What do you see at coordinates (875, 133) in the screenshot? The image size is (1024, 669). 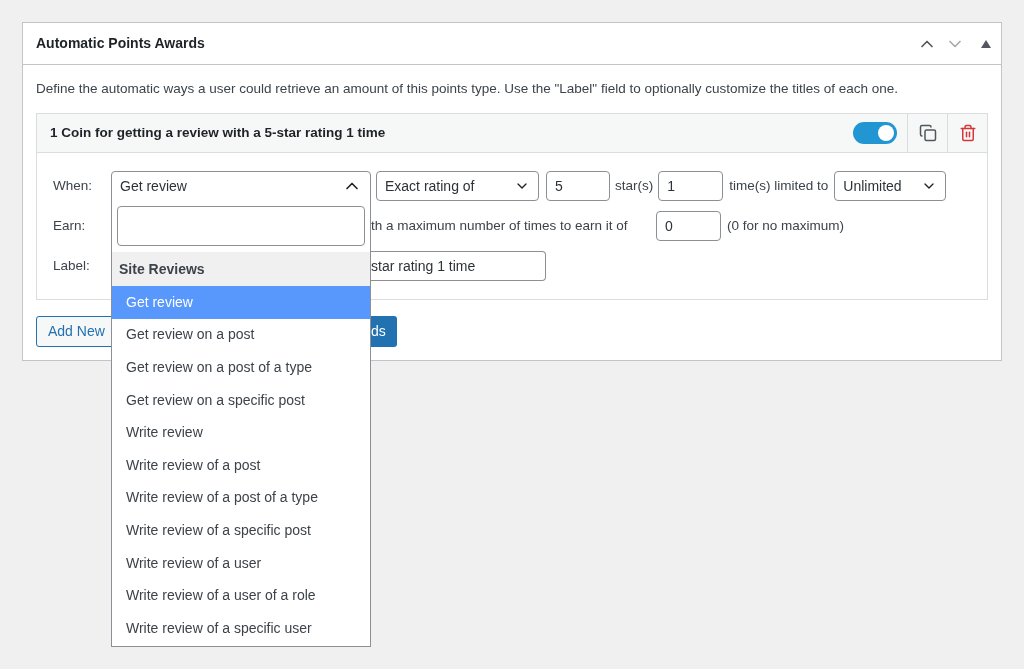 I see `toggle-switch` at bounding box center [875, 133].